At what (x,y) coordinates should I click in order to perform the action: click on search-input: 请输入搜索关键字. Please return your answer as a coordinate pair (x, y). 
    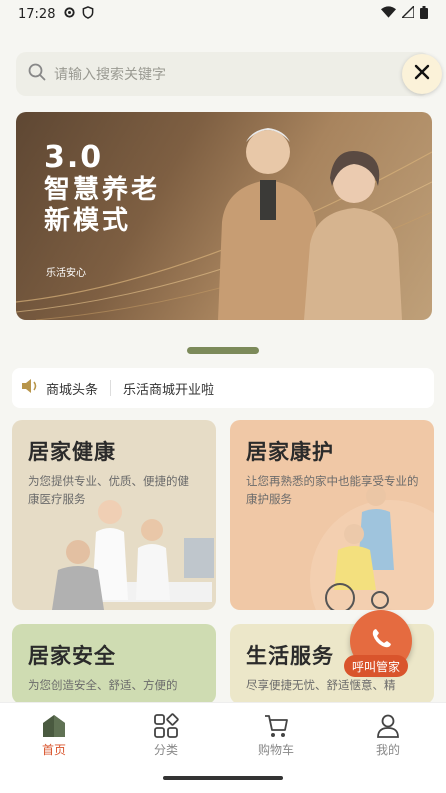
    Looking at the image, I should click on (110, 74).